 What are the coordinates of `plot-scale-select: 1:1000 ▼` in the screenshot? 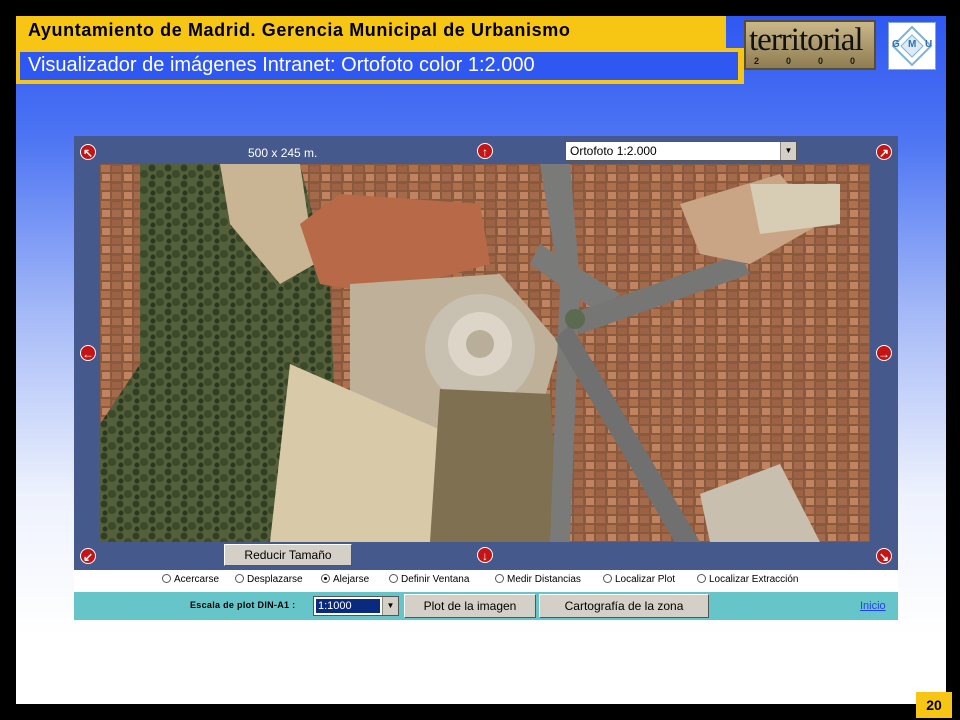 It's located at (356, 606).